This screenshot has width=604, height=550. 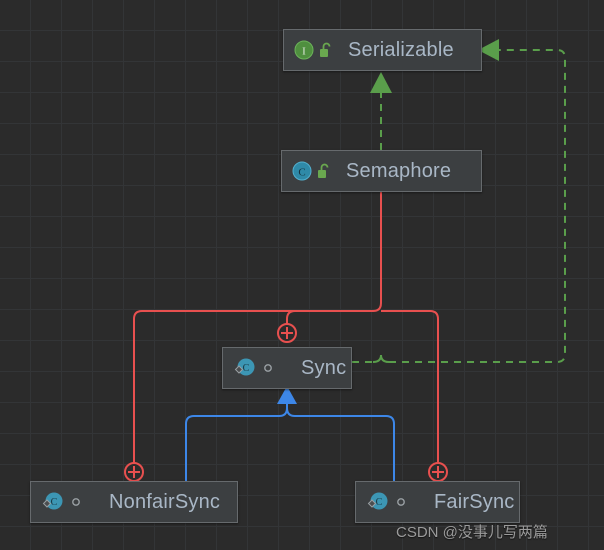 I want to click on node-fairsync-icons: C, so click(x=387, y=502).